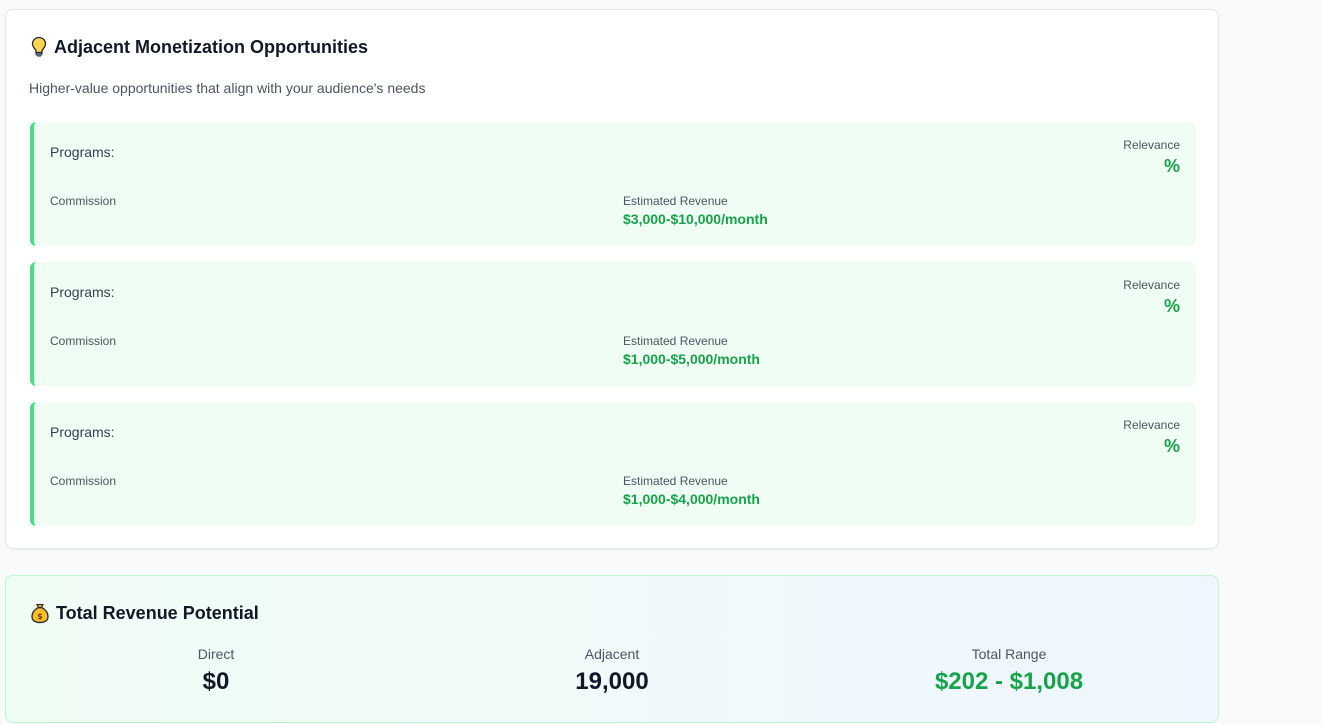  I want to click on direct-label: Direct, so click(216, 654).